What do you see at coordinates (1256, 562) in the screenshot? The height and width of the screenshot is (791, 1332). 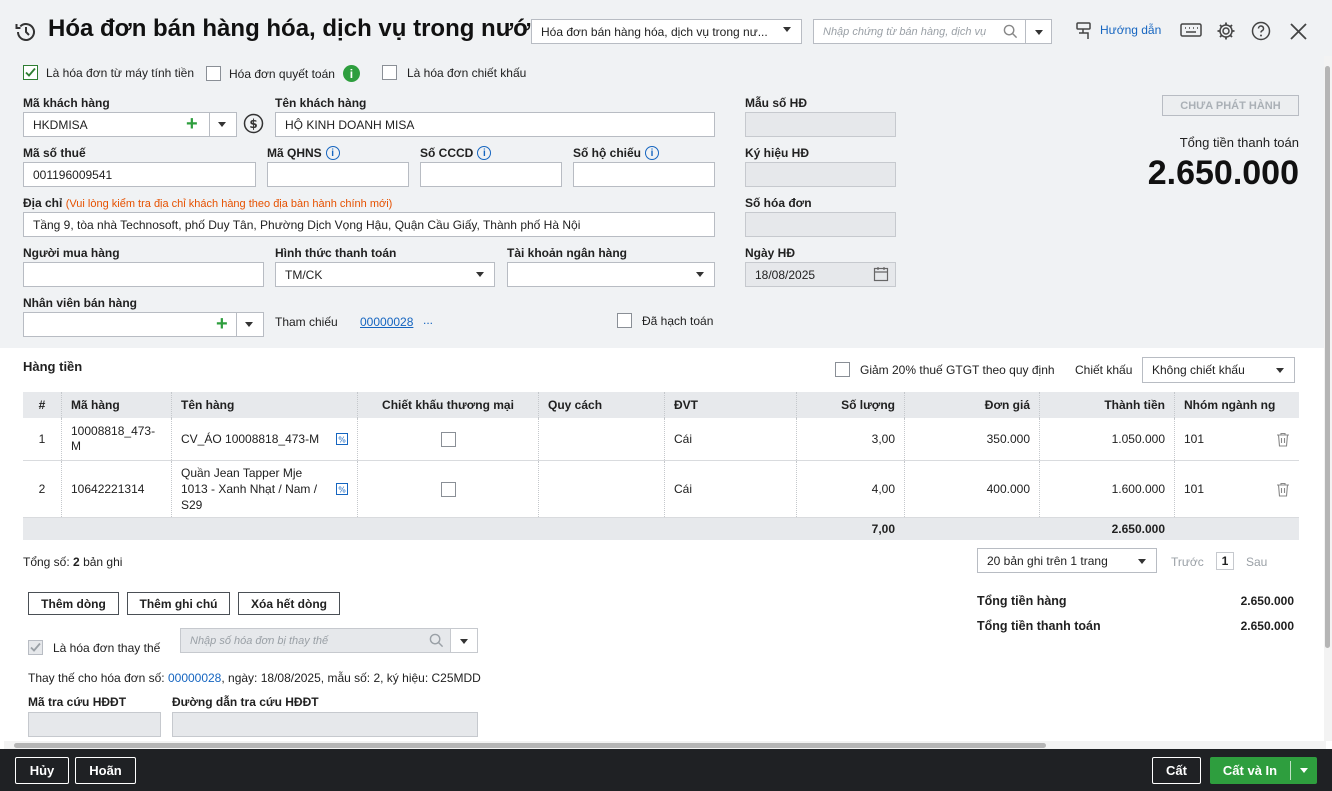 I see `next-page-button: Sau` at bounding box center [1256, 562].